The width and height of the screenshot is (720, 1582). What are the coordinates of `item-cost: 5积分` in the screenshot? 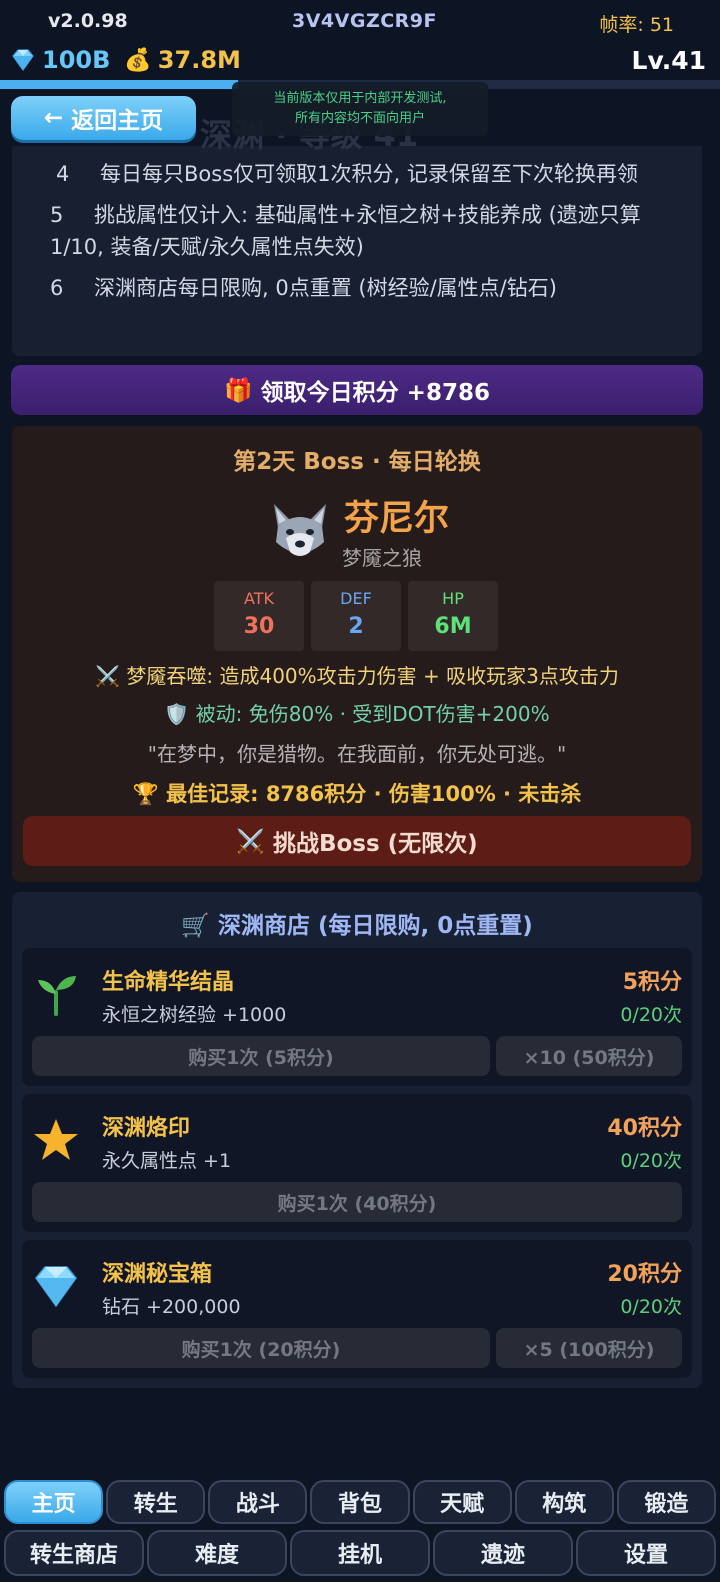 It's located at (652, 982).